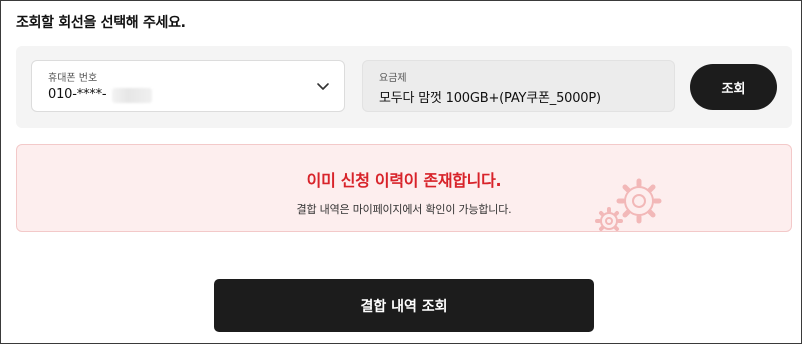 Image resolution: width=802 pixels, height=344 pixels. I want to click on gears-icon, so click(628, 204).